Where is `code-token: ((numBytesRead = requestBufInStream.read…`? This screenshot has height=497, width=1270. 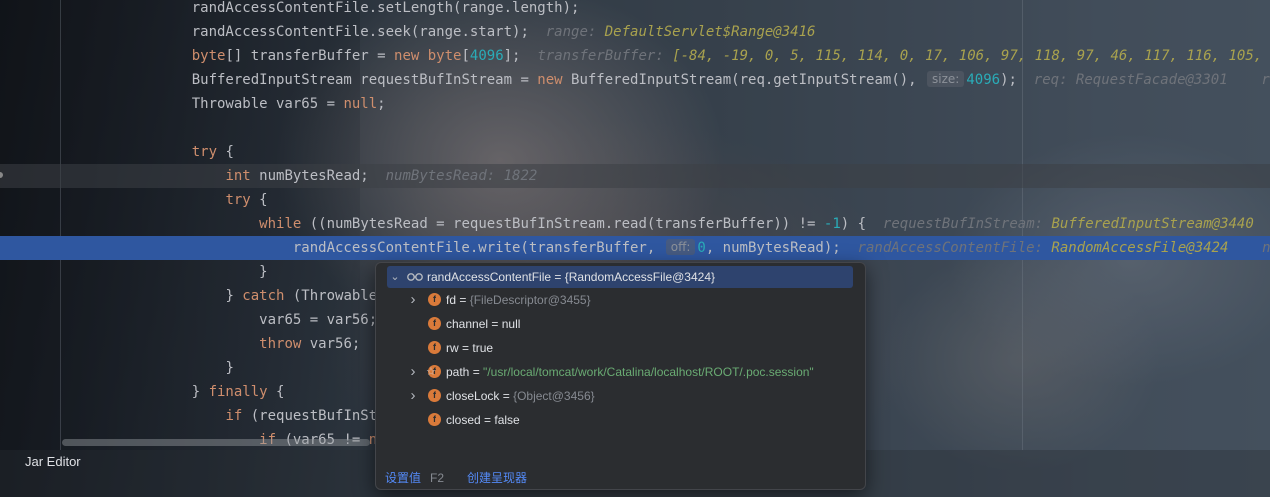
code-token: ((numBytesRead = requestBufInStream.read… is located at coordinates (562, 224).